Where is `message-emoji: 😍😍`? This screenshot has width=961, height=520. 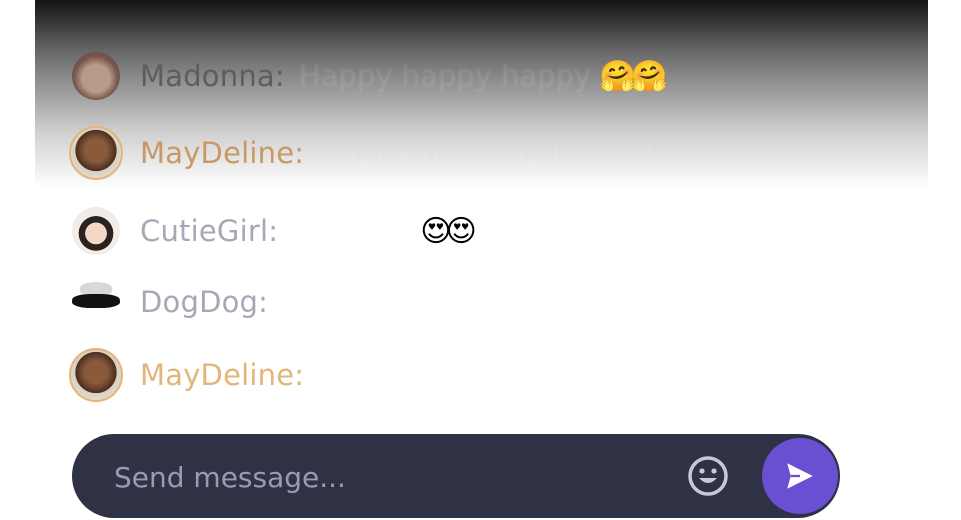
message-emoji: 😍😍 is located at coordinates (448, 231).